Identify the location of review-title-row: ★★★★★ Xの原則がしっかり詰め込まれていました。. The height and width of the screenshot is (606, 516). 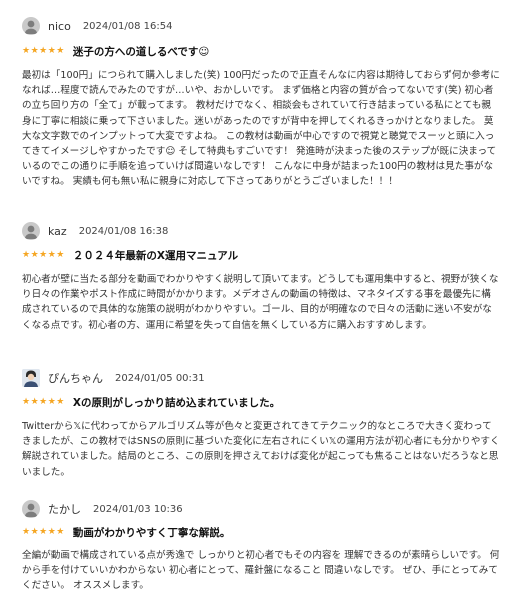
(151, 402).